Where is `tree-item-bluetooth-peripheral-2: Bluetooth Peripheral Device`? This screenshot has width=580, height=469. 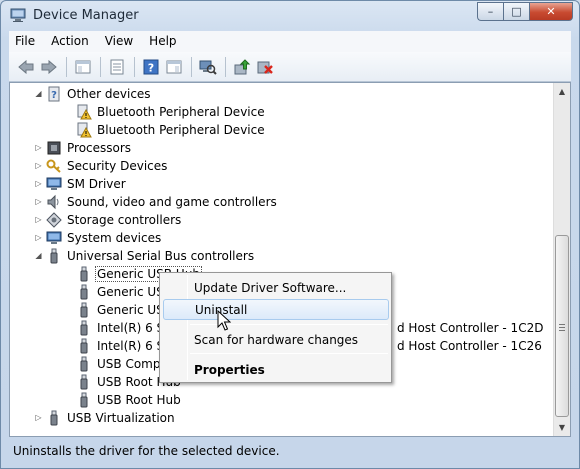
tree-item-bluetooth-peripheral-2: Bluetooth Peripheral Device is located at coordinates (171, 130).